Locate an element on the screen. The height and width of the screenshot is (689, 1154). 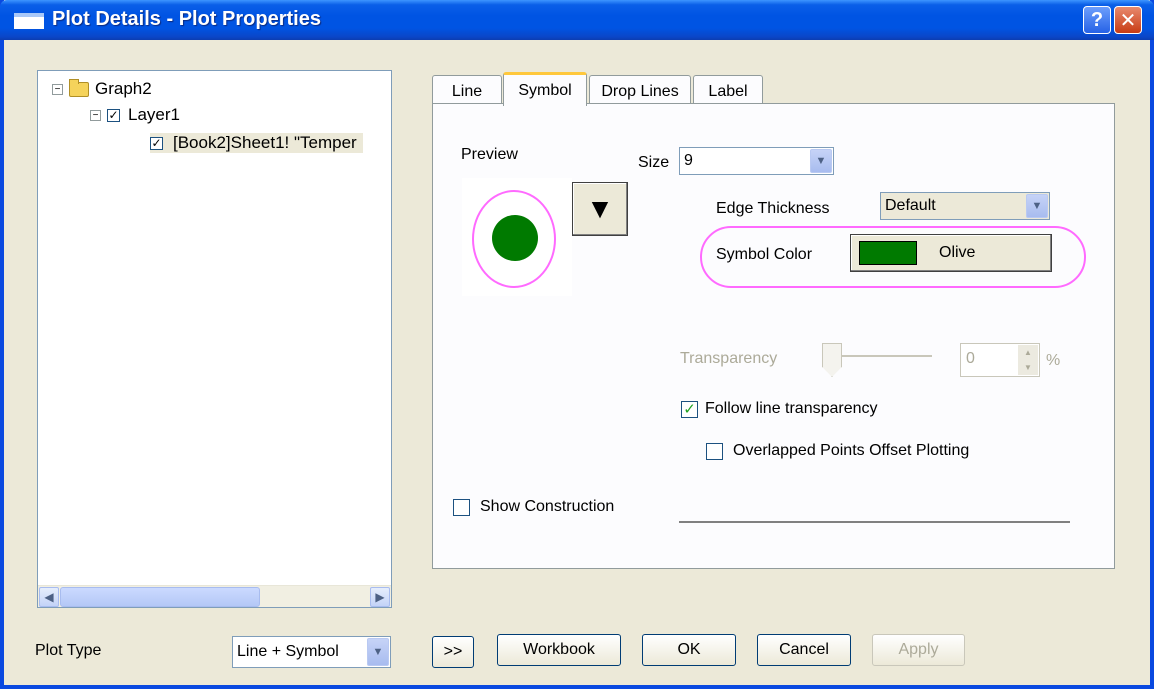
show-construction-checkbox: Show Construction is located at coordinates (533, 507).